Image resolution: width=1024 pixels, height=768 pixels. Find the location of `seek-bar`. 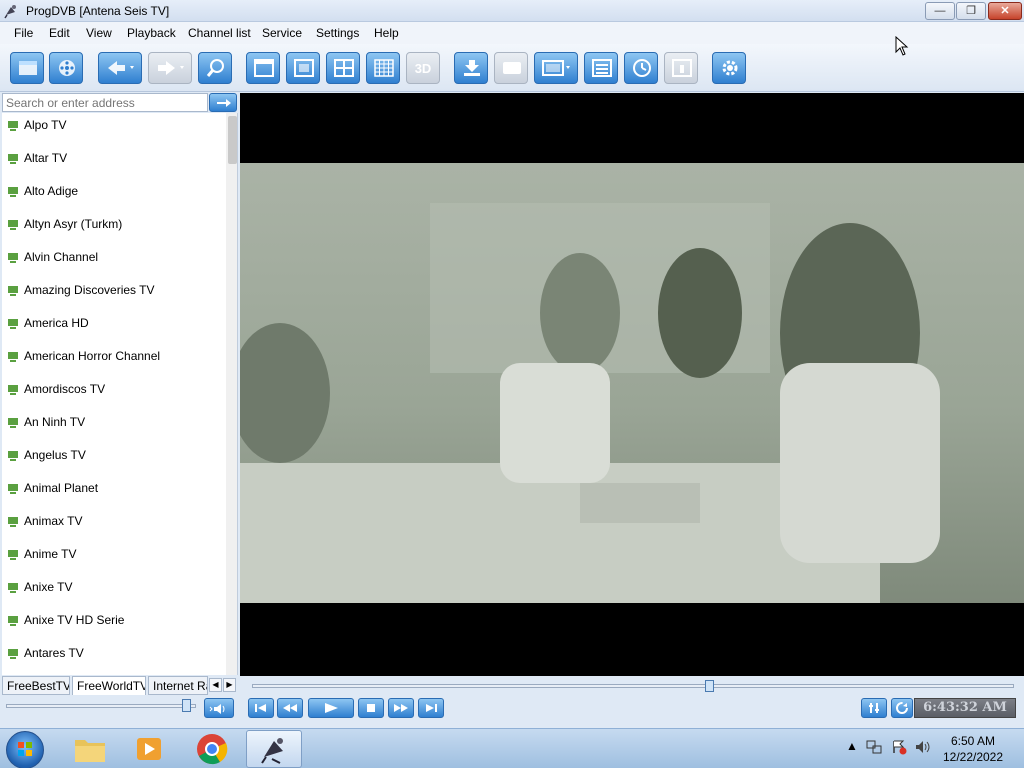

seek-bar is located at coordinates (633, 686).